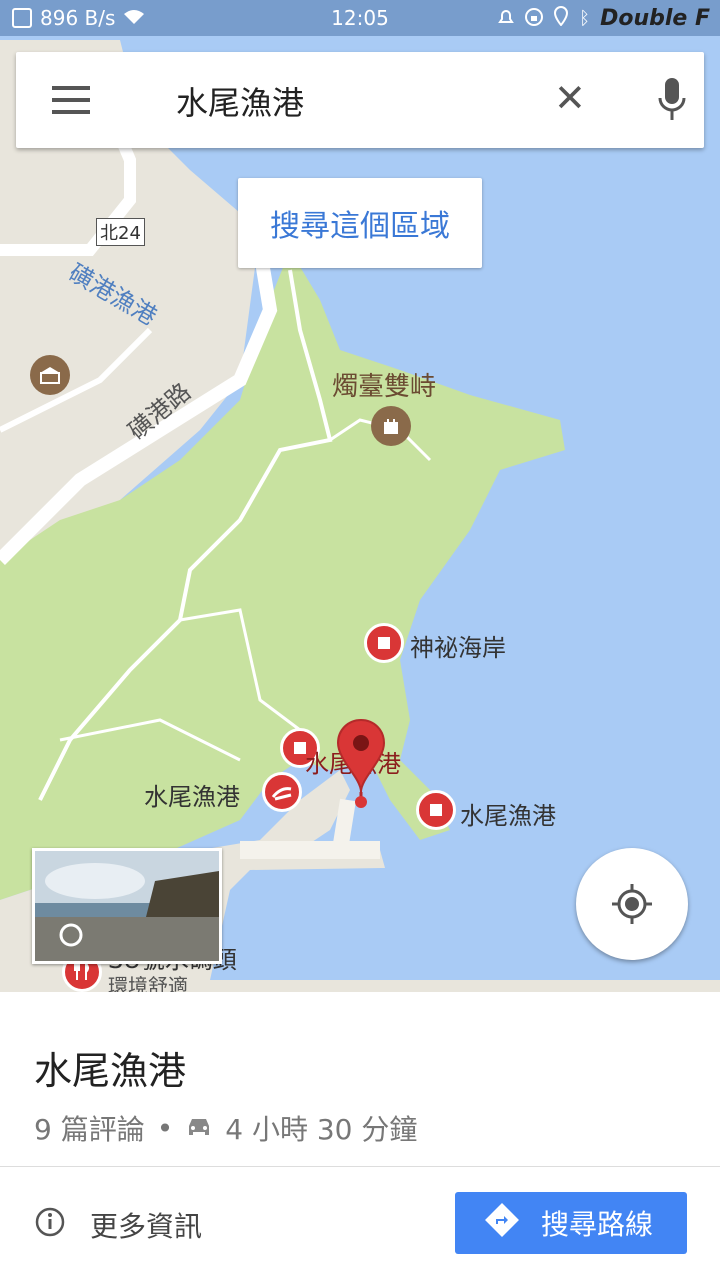 The width and height of the screenshot is (720, 1280). I want to click on microphone-icon, so click(672, 102).